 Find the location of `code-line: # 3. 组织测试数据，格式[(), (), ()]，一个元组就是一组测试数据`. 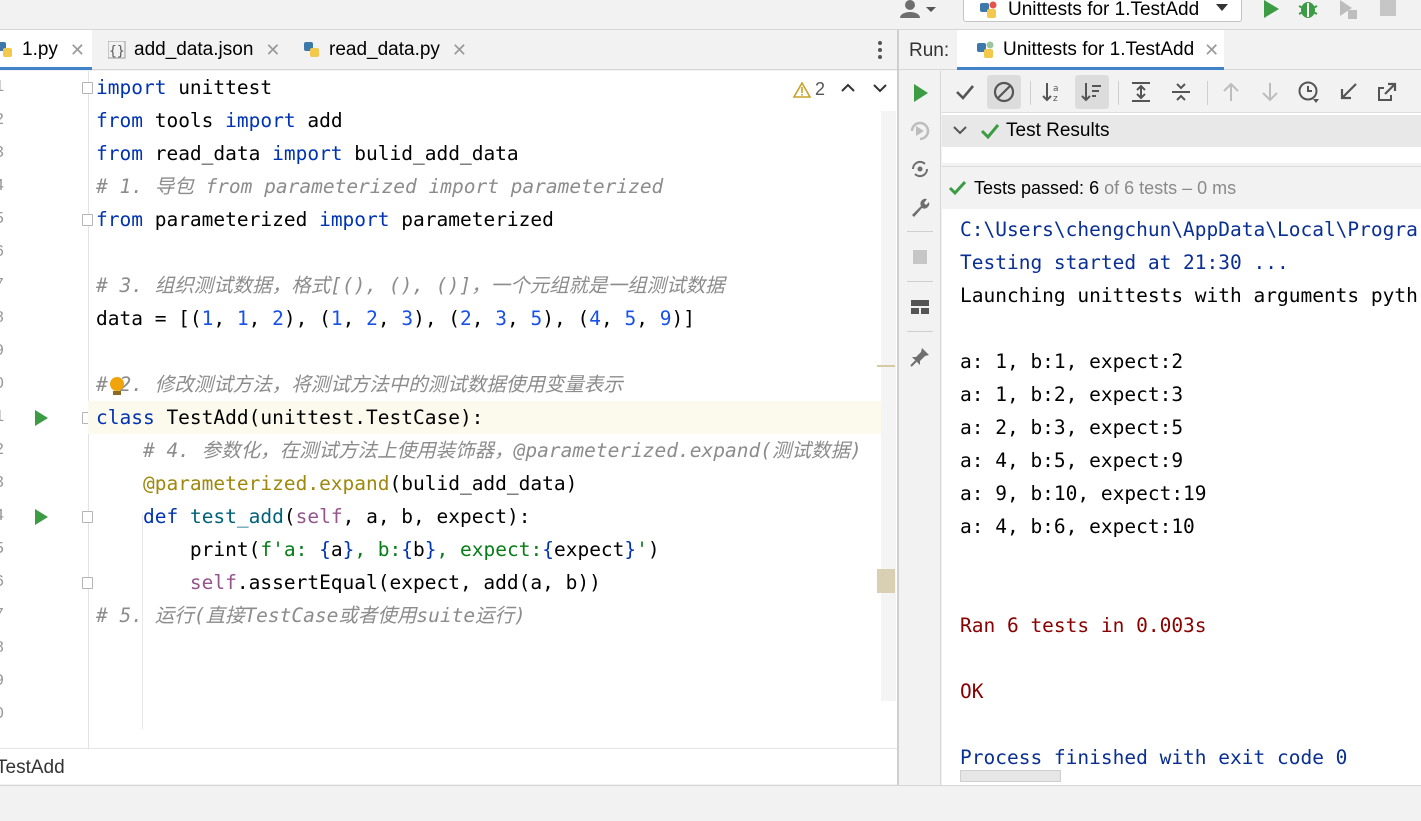

code-line: # 3. 组织测试数据，格式[(), (), ()]，一个元组就是一组测试数据 is located at coordinates (410, 285).